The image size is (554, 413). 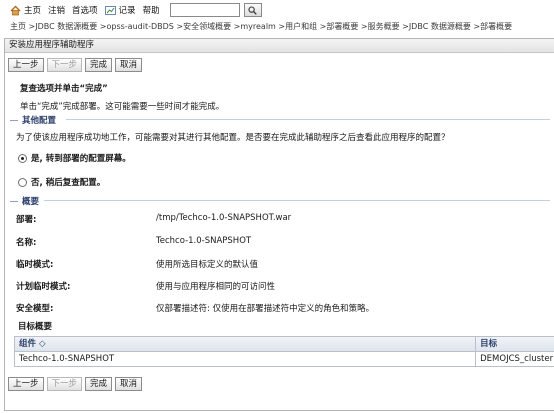 I want to click on radio-selected-indicator, so click(x=22, y=158).